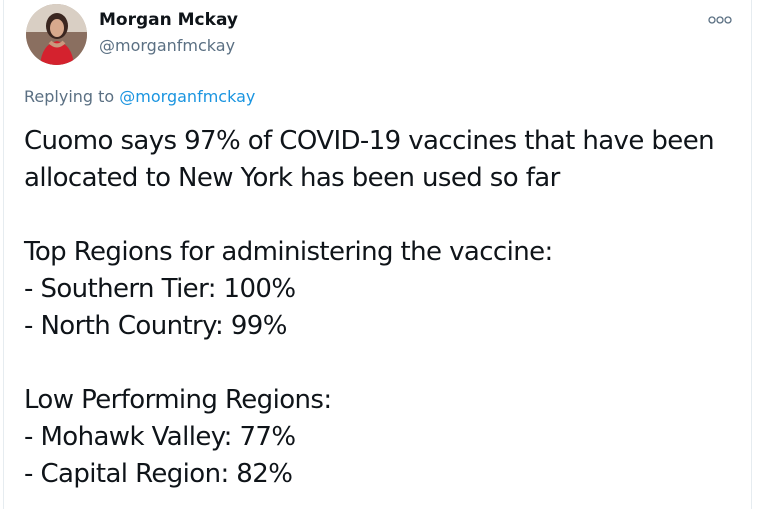 This screenshot has height=509, width=758. Describe the element at coordinates (160, 289) in the screenshot. I see `tweet-line: - Southern Tier: 100%` at that location.